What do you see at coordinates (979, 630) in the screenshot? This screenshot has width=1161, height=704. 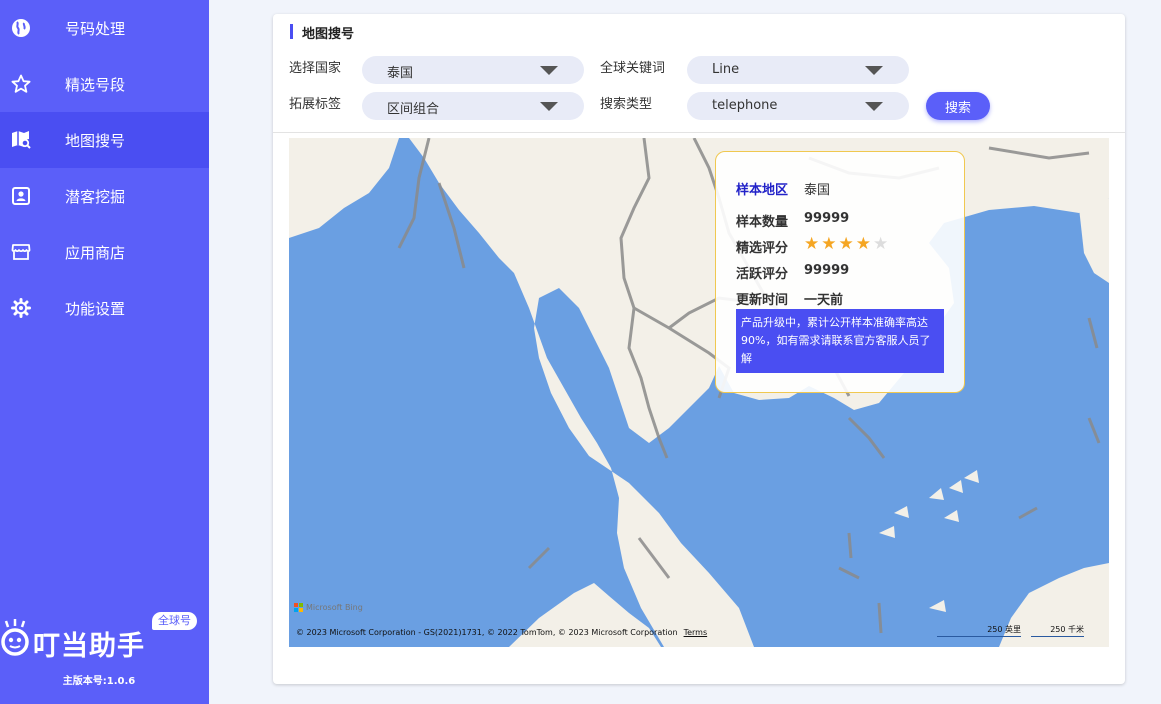 I see `scale-bar-miles: 250 英里` at bounding box center [979, 630].